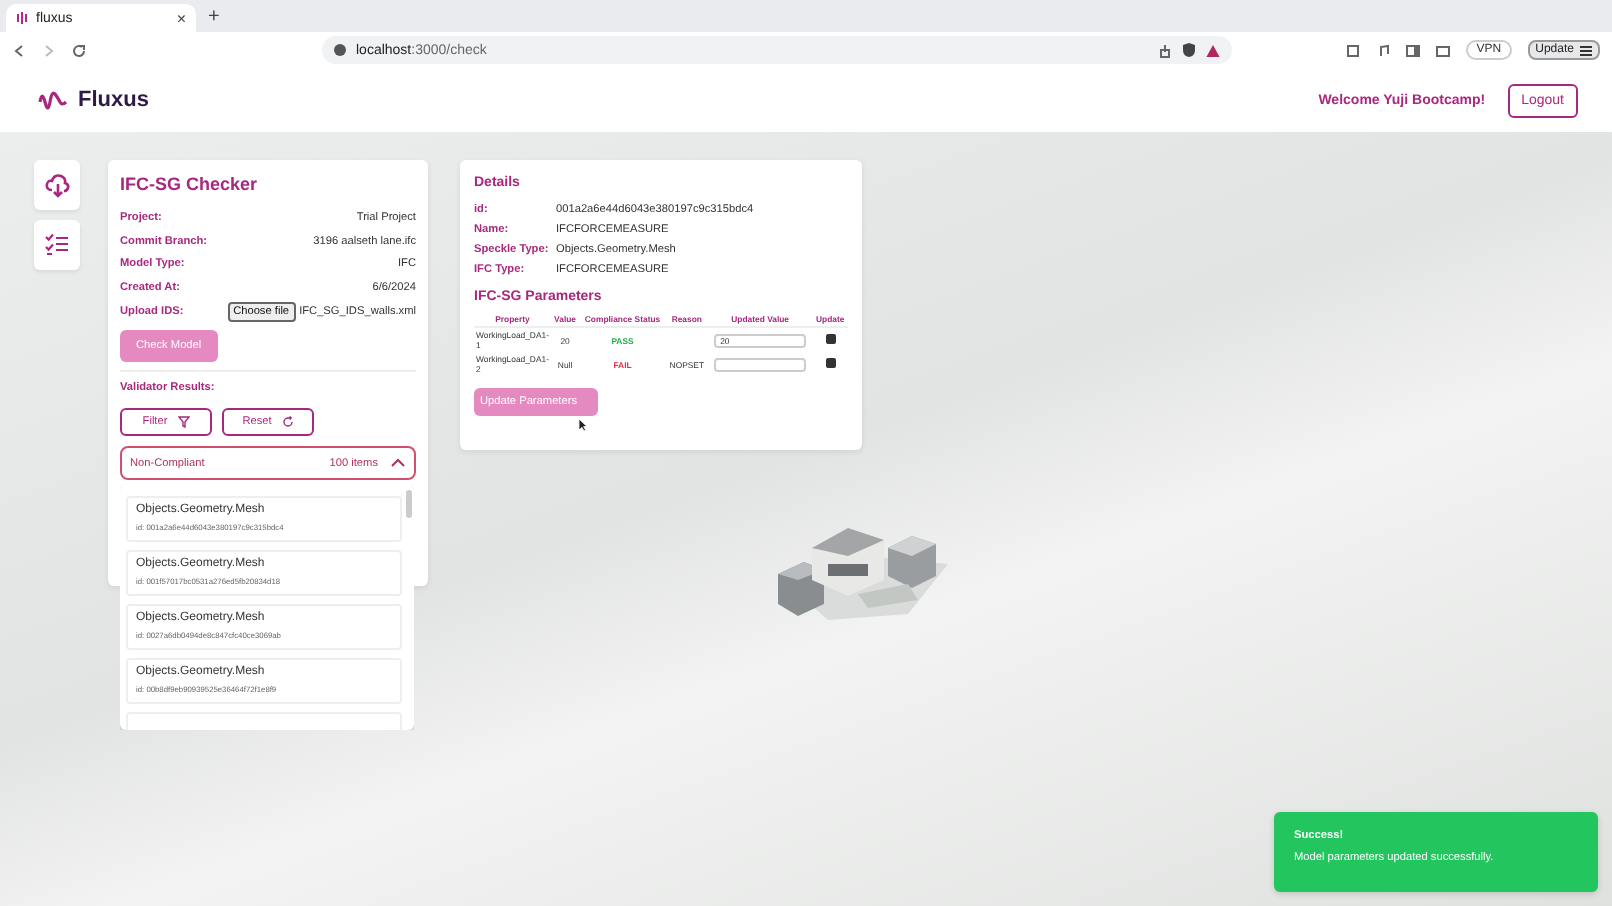 This screenshot has height=906, width=1612. Describe the element at coordinates (287, 422) in the screenshot. I see `reset-icon` at that location.